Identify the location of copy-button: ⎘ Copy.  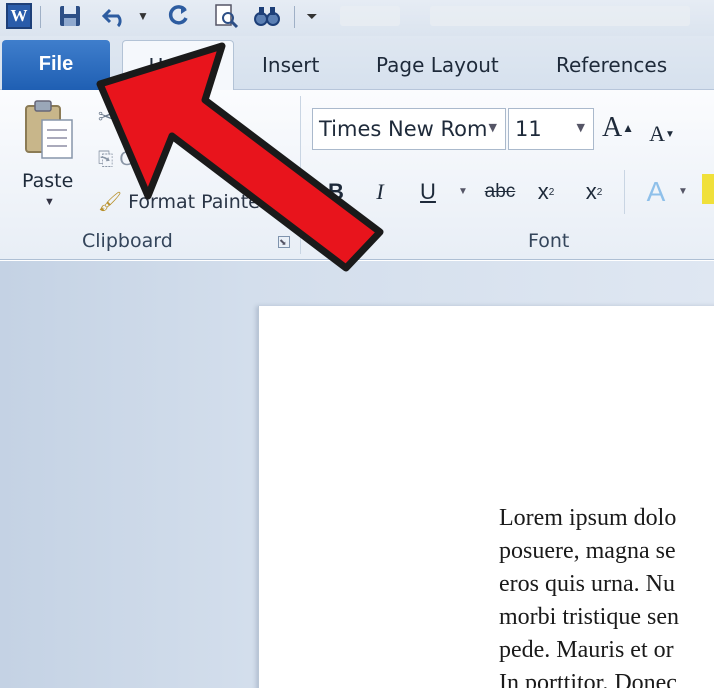
(132, 159).